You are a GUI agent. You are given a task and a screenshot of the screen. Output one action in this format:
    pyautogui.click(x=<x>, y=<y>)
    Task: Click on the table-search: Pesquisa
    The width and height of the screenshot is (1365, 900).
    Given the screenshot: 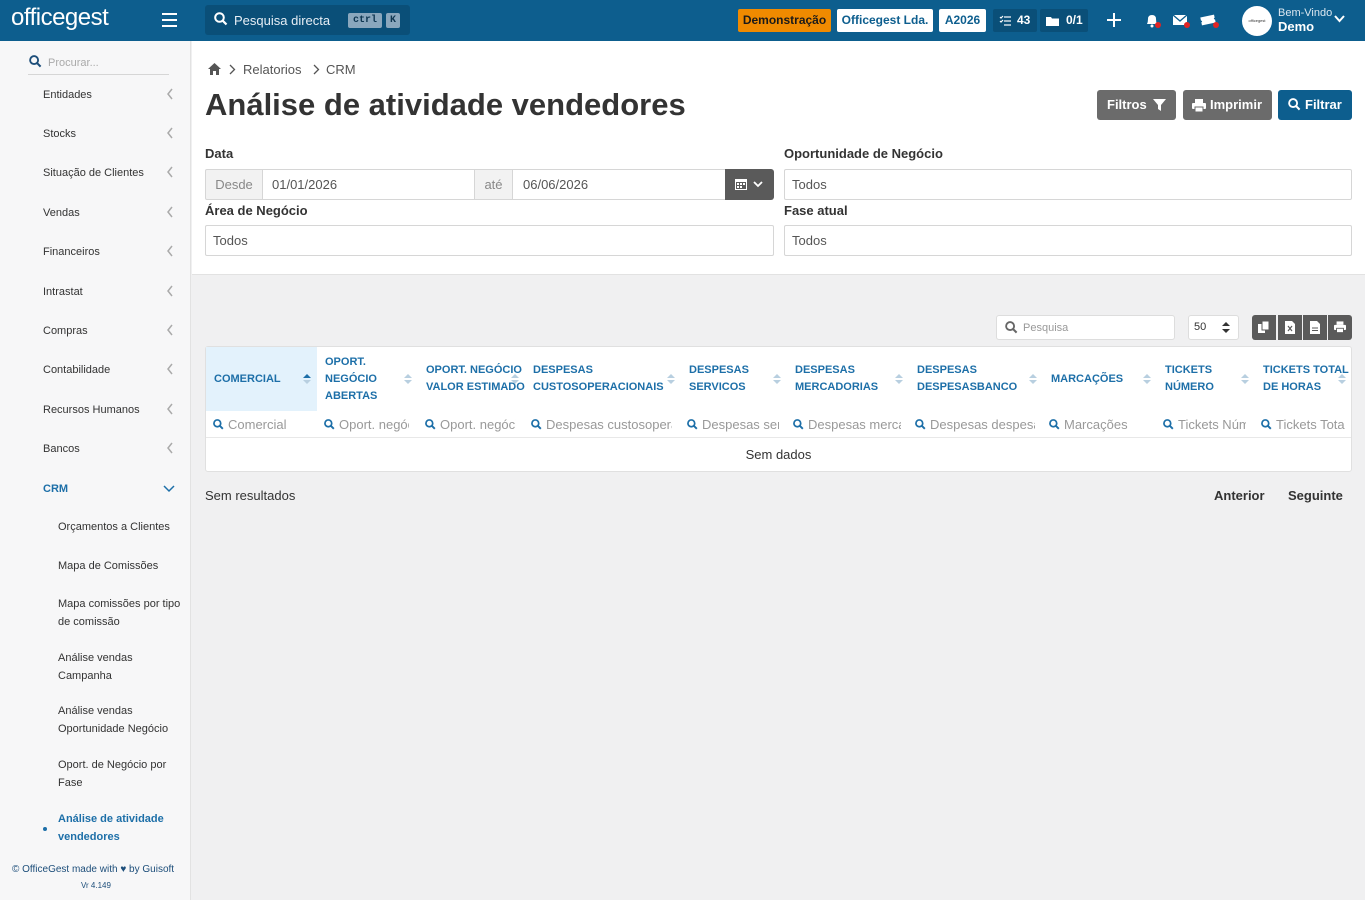 What is the action you would take?
    pyautogui.click(x=1085, y=327)
    